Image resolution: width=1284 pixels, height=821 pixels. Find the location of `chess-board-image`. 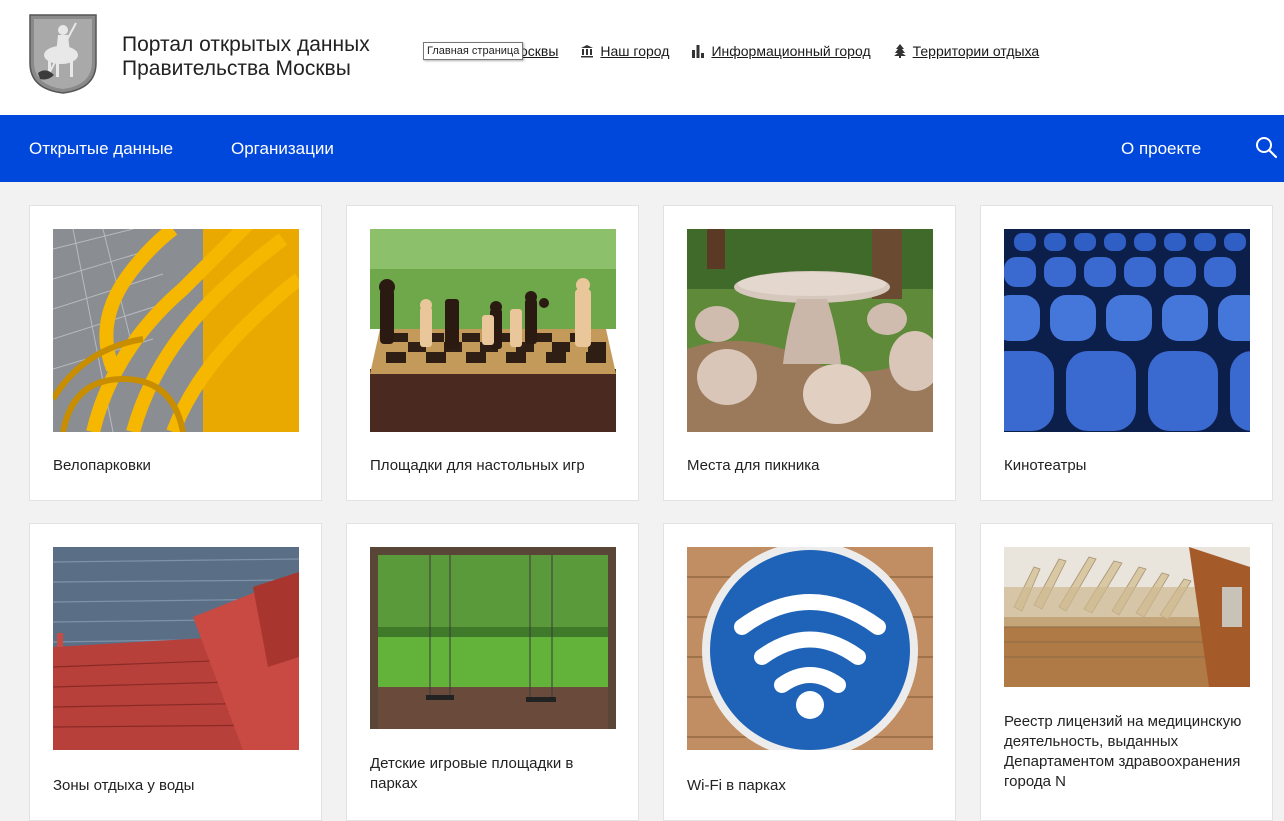

chess-board-image is located at coordinates (493, 330).